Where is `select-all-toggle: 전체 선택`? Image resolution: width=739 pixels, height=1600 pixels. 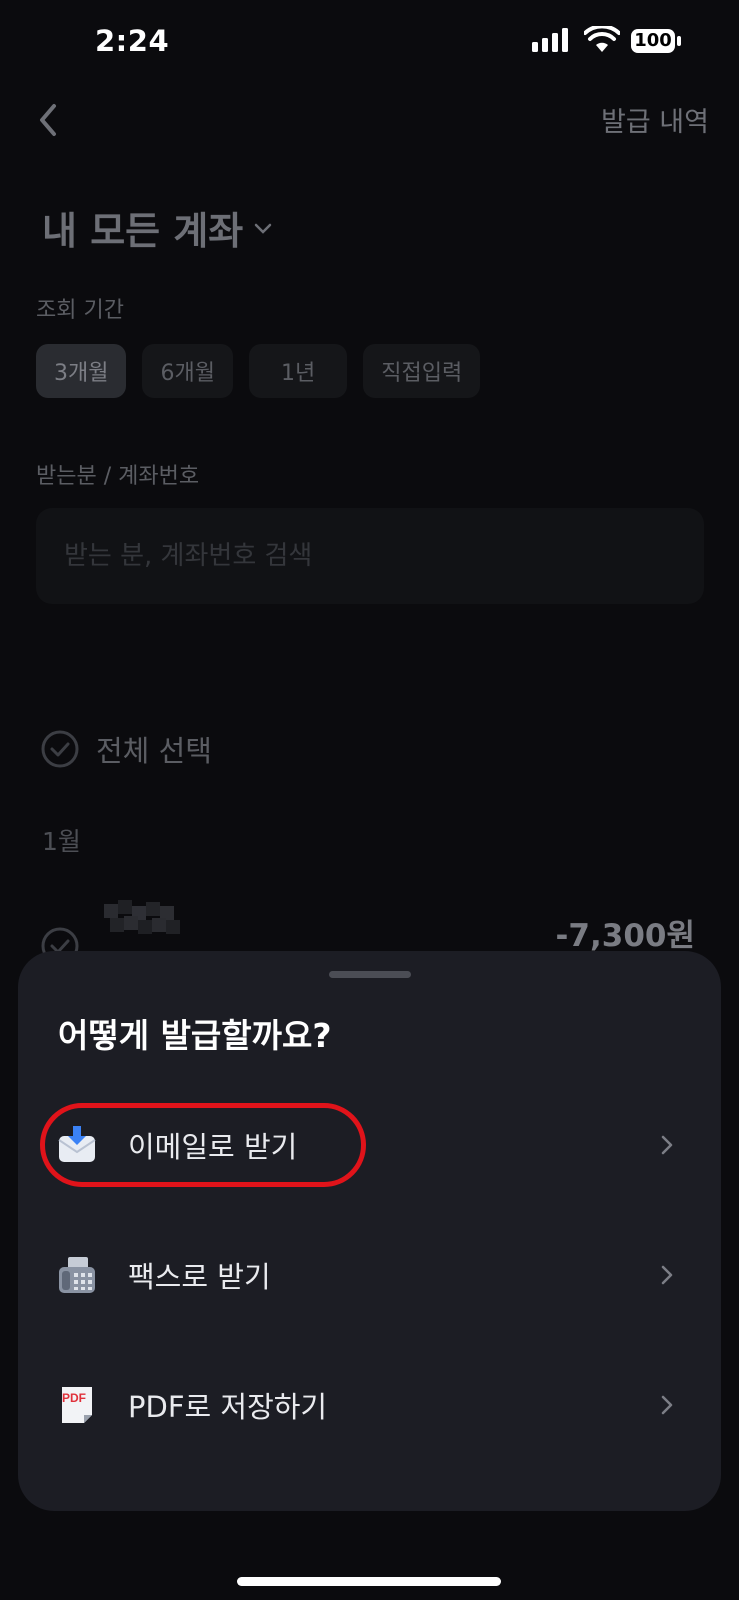
select-all-toggle: 전체 선택 is located at coordinates (126, 749).